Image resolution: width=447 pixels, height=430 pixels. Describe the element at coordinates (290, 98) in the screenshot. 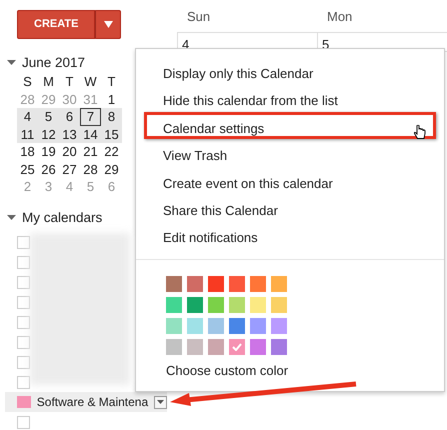

I see `menu-item: Hide this calendar from the list` at that location.